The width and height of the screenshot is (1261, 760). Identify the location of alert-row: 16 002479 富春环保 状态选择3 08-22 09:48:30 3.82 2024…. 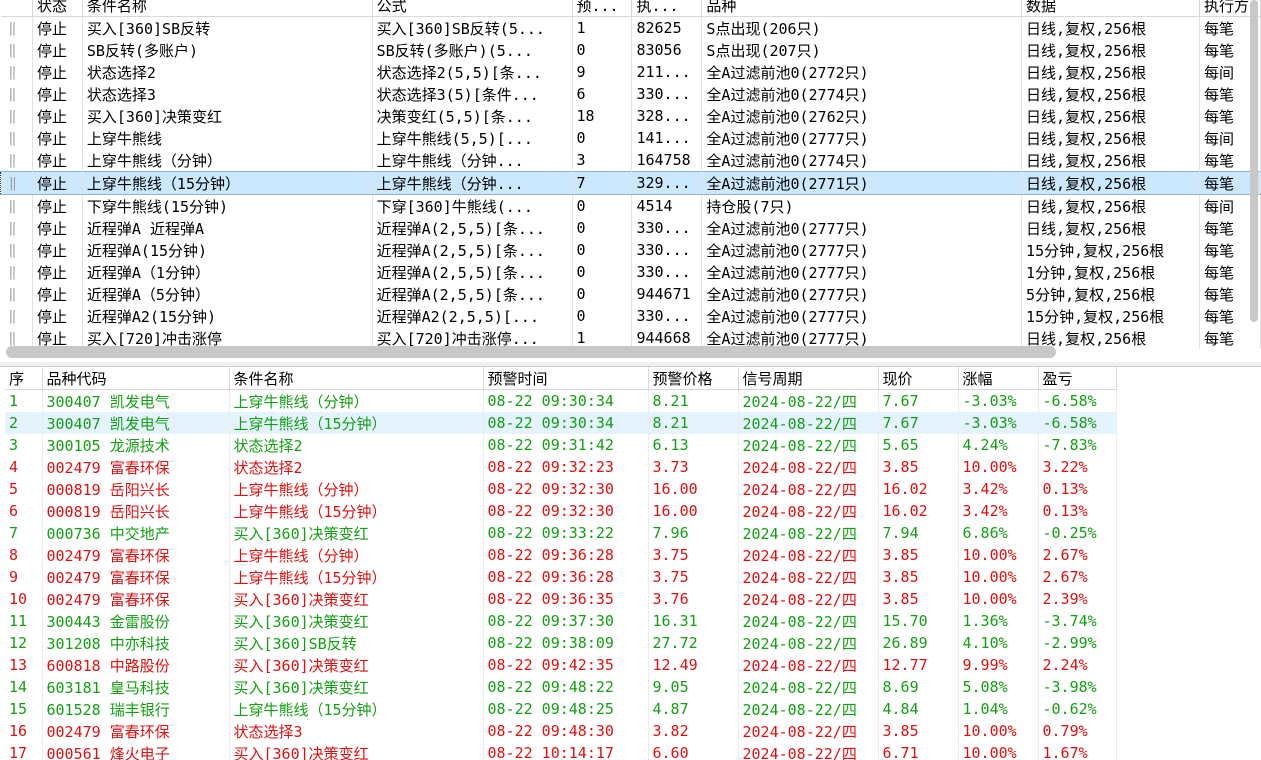
(561, 731).